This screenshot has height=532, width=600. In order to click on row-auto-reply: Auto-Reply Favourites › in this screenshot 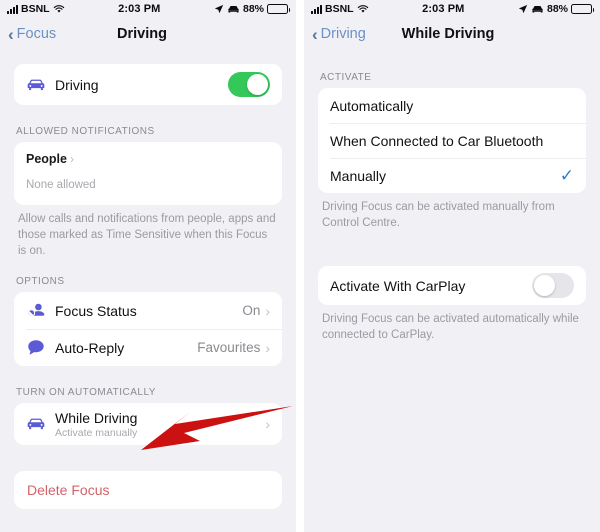, I will do `click(148, 347)`.